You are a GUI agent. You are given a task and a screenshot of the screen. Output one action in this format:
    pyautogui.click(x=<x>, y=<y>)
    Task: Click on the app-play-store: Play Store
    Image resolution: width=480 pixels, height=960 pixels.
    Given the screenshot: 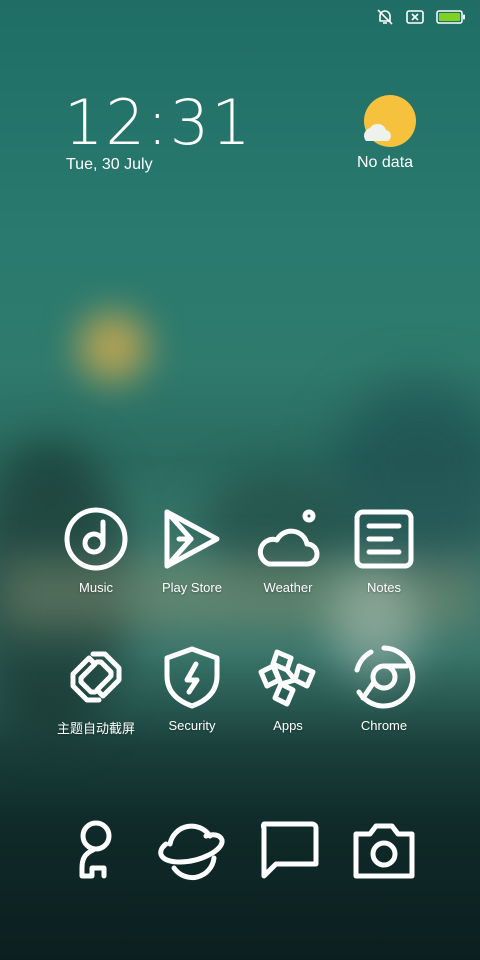 What is the action you would take?
    pyautogui.click(x=192, y=550)
    